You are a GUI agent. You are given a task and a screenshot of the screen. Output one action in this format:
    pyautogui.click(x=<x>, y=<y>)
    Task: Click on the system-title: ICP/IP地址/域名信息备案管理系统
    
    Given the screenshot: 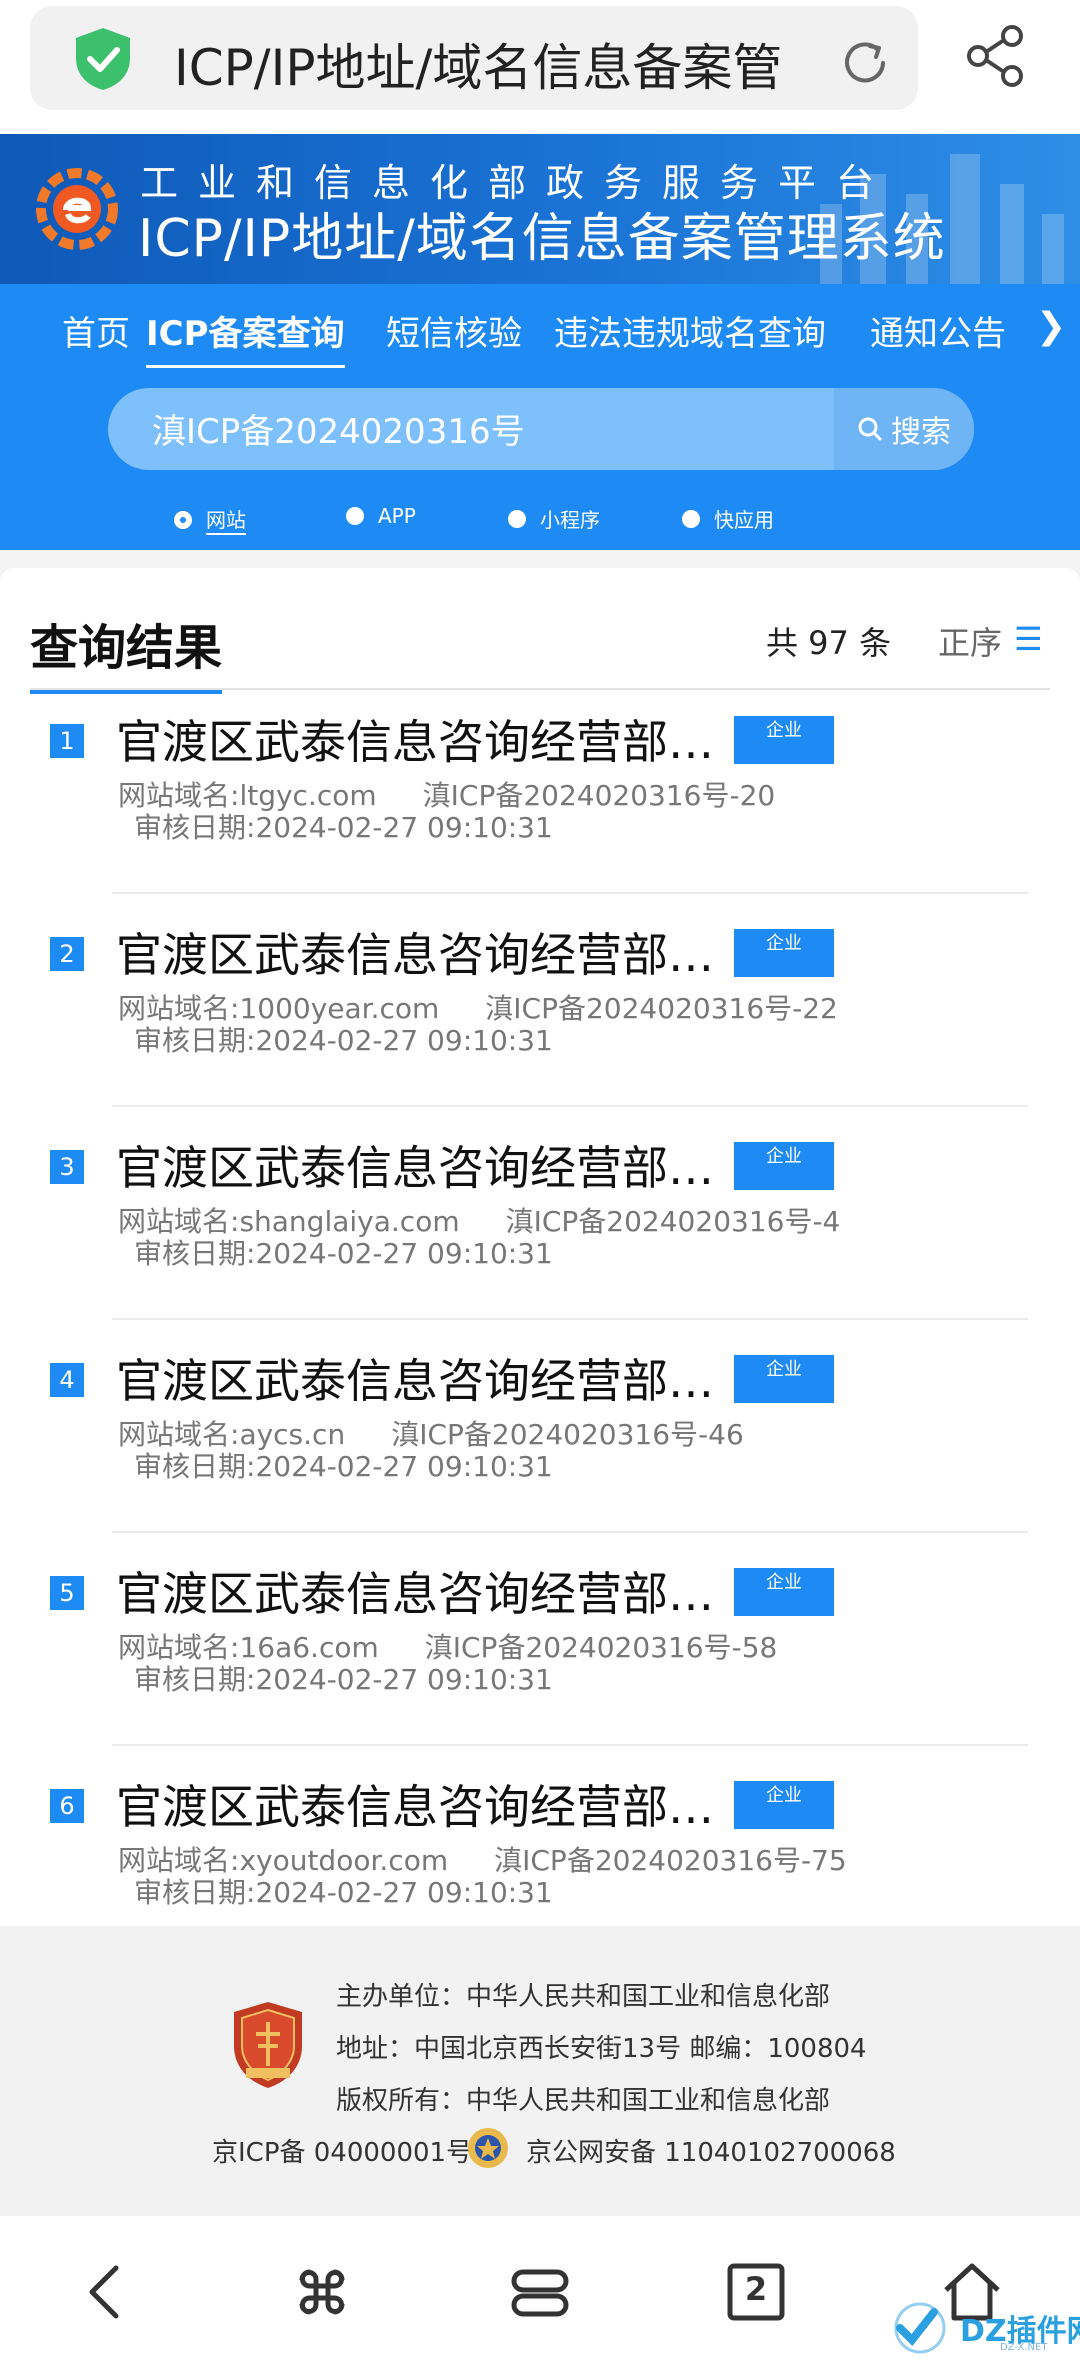 What is the action you would take?
    pyautogui.click(x=542, y=239)
    